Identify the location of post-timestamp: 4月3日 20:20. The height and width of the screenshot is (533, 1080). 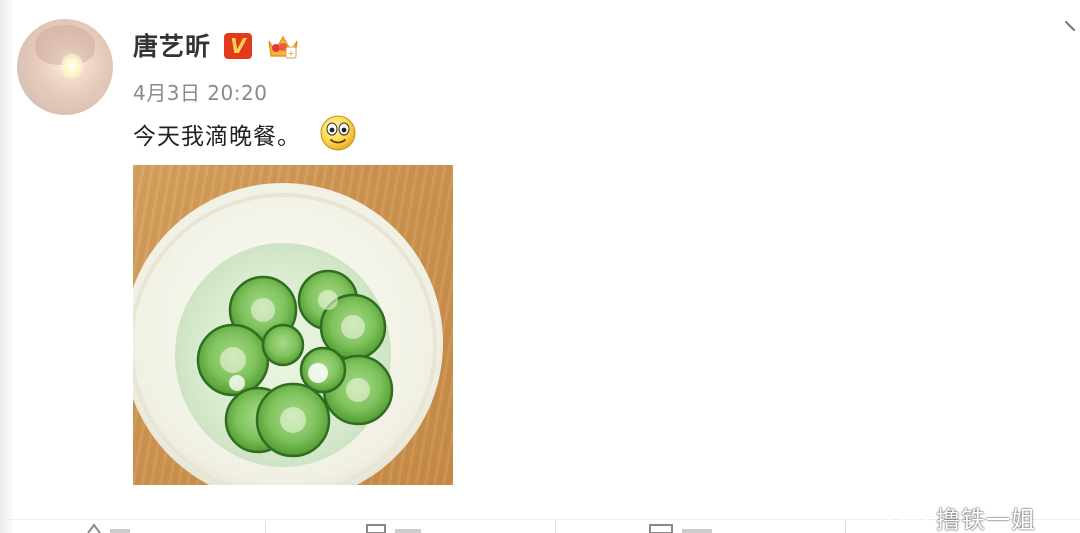
(200, 91).